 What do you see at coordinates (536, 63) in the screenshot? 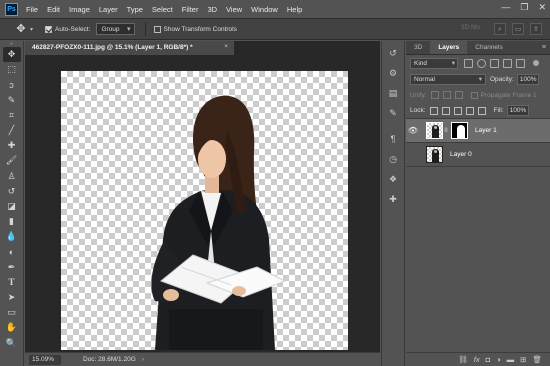
I see `filter-toggle-icon` at bounding box center [536, 63].